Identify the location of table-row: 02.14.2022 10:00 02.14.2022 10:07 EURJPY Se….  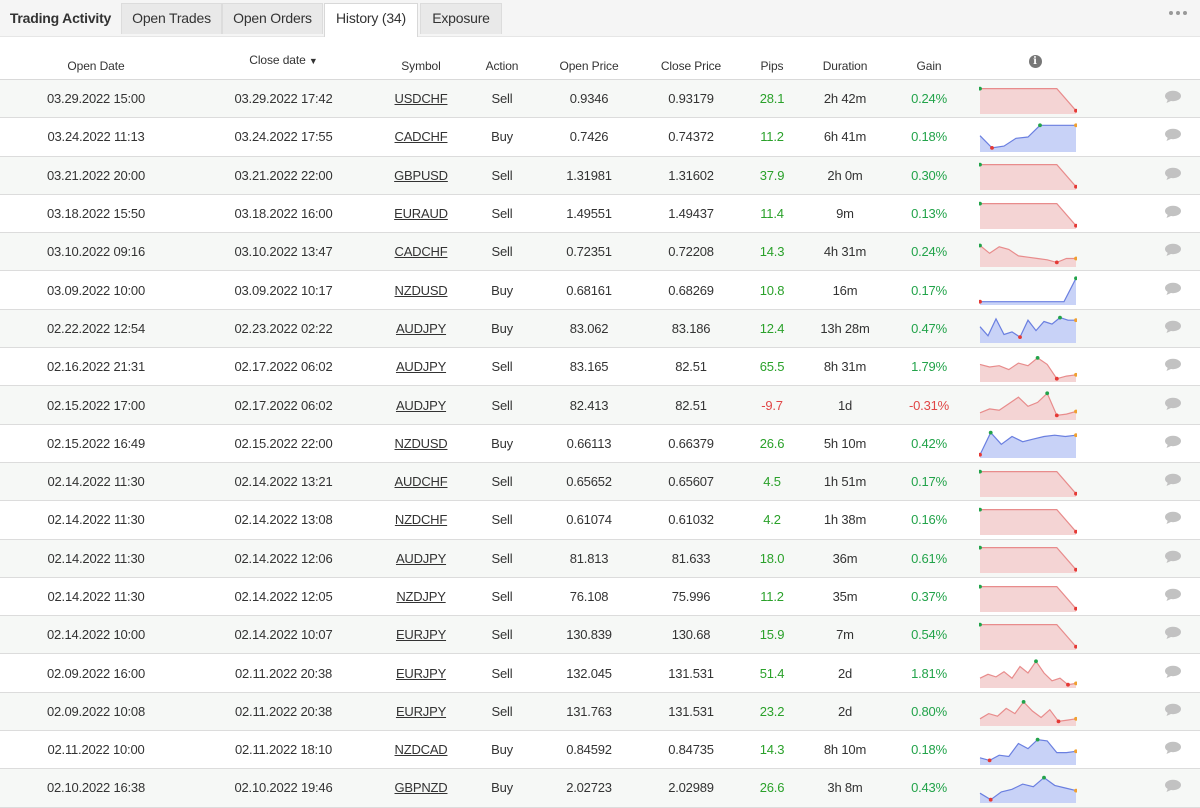
(600, 635).